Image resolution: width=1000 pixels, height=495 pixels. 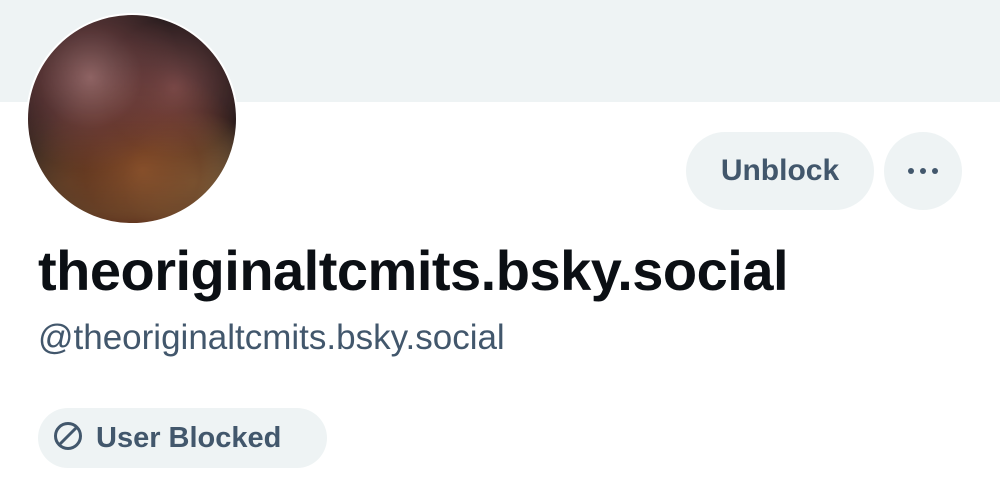 I want to click on unblock-button: Unblock, so click(x=780, y=171).